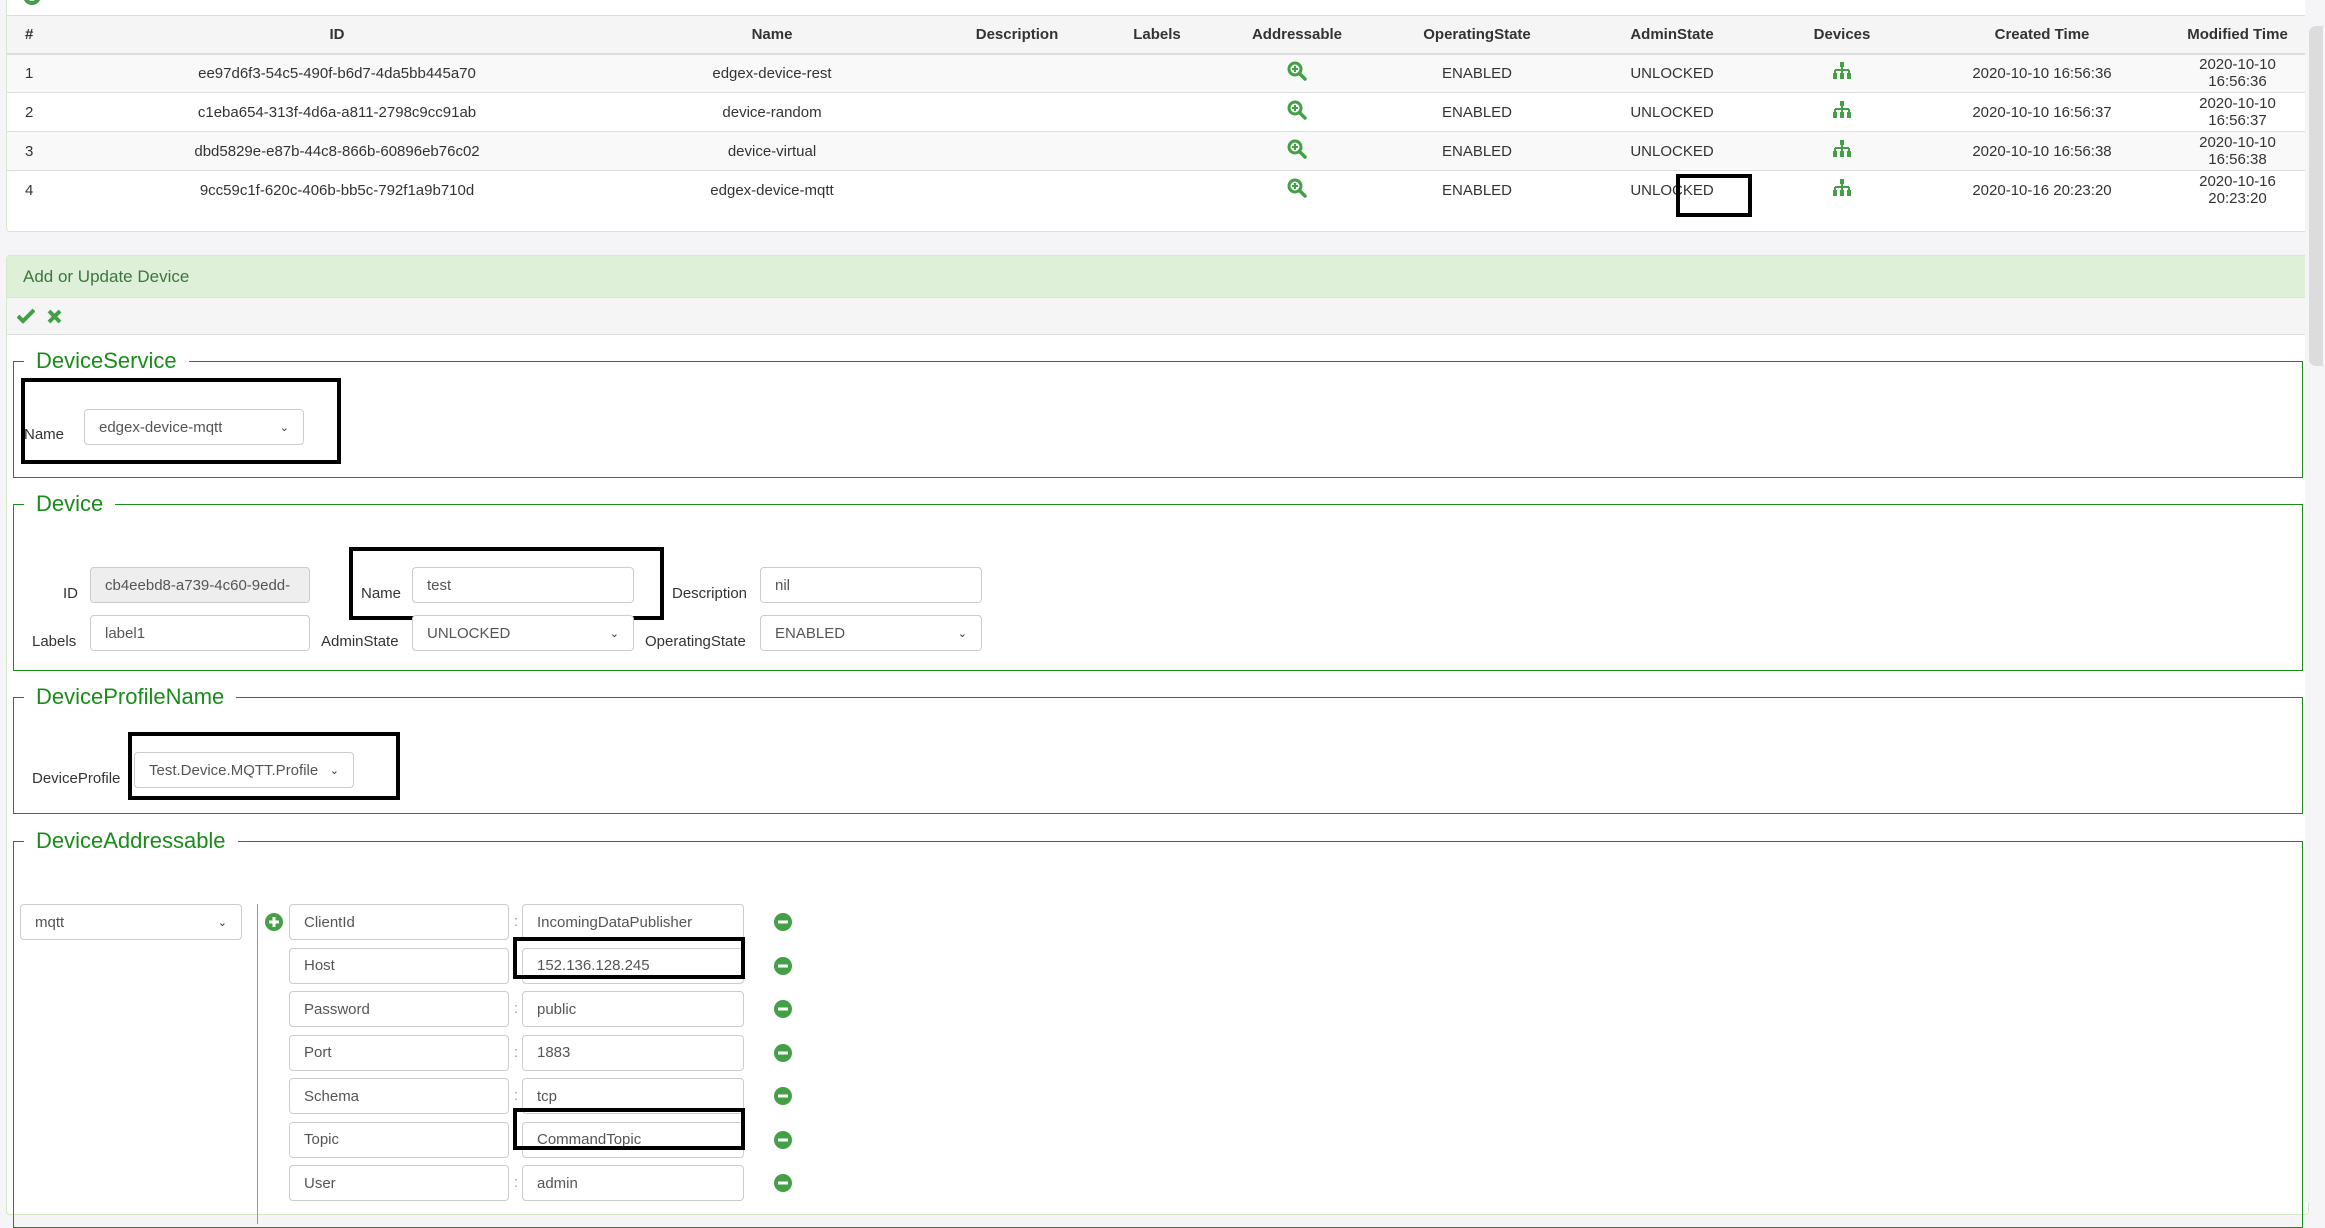 This screenshot has width=2325, height=1228. Describe the element at coordinates (1477, 35) in the screenshot. I see `column-header-operating-state: OperatingState` at that location.